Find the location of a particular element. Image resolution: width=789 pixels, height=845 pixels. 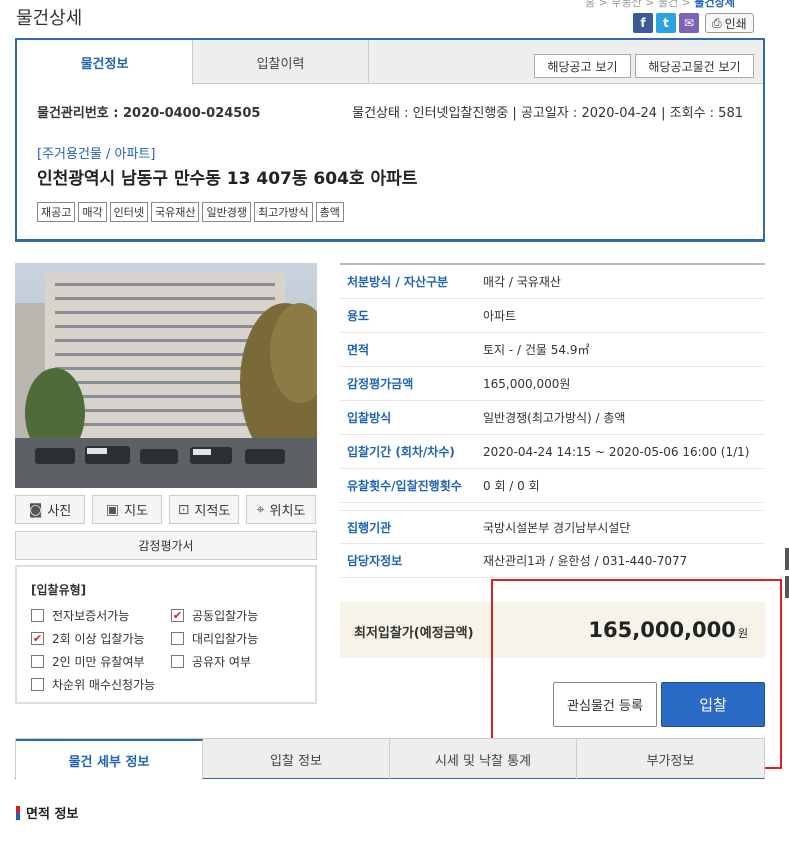

add-favorite-button: 관심물건 등록 is located at coordinates (605, 704).